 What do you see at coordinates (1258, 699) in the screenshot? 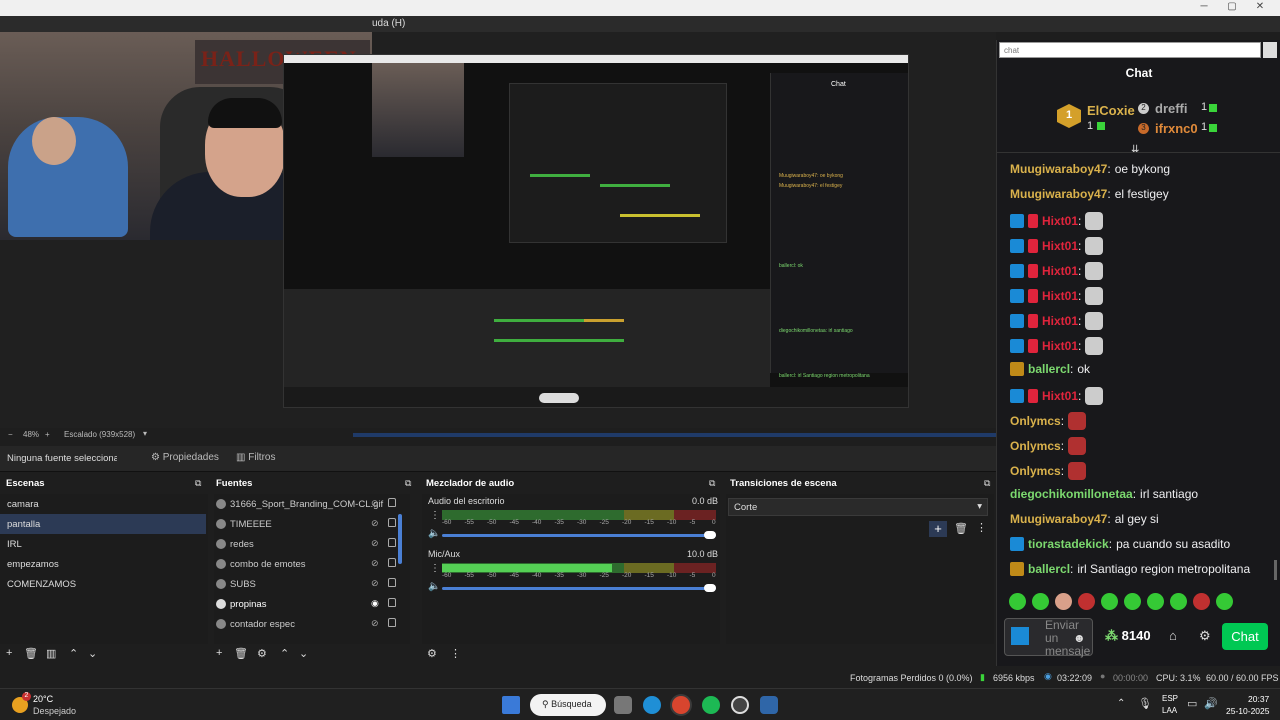
I see `clock-time: 20:37` at bounding box center [1258, 699].